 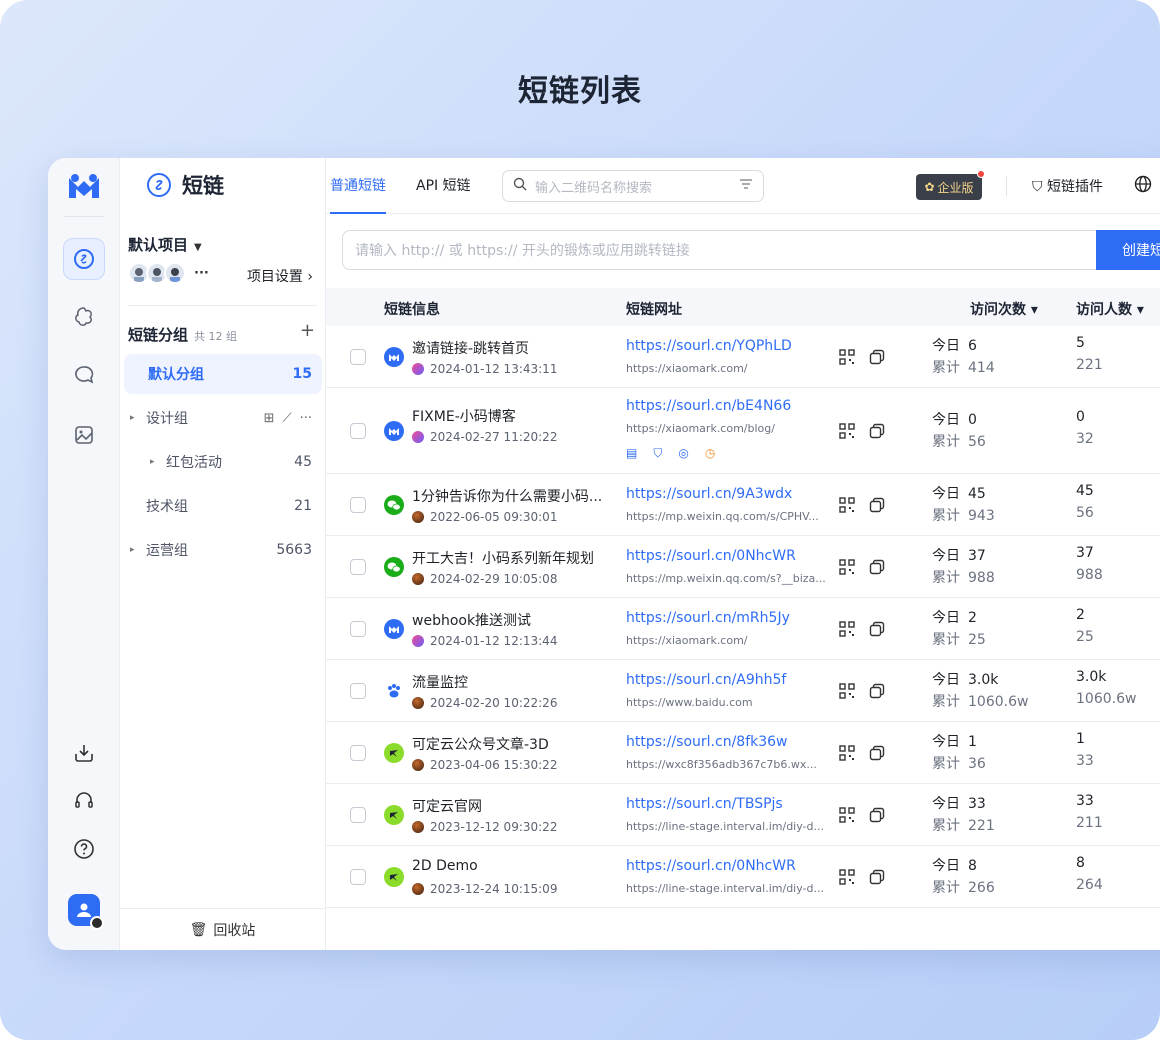 What do you see at coordinates (84, 801) in the screenshot?
I see `rail-support-button` at bounding box center [84, 801].